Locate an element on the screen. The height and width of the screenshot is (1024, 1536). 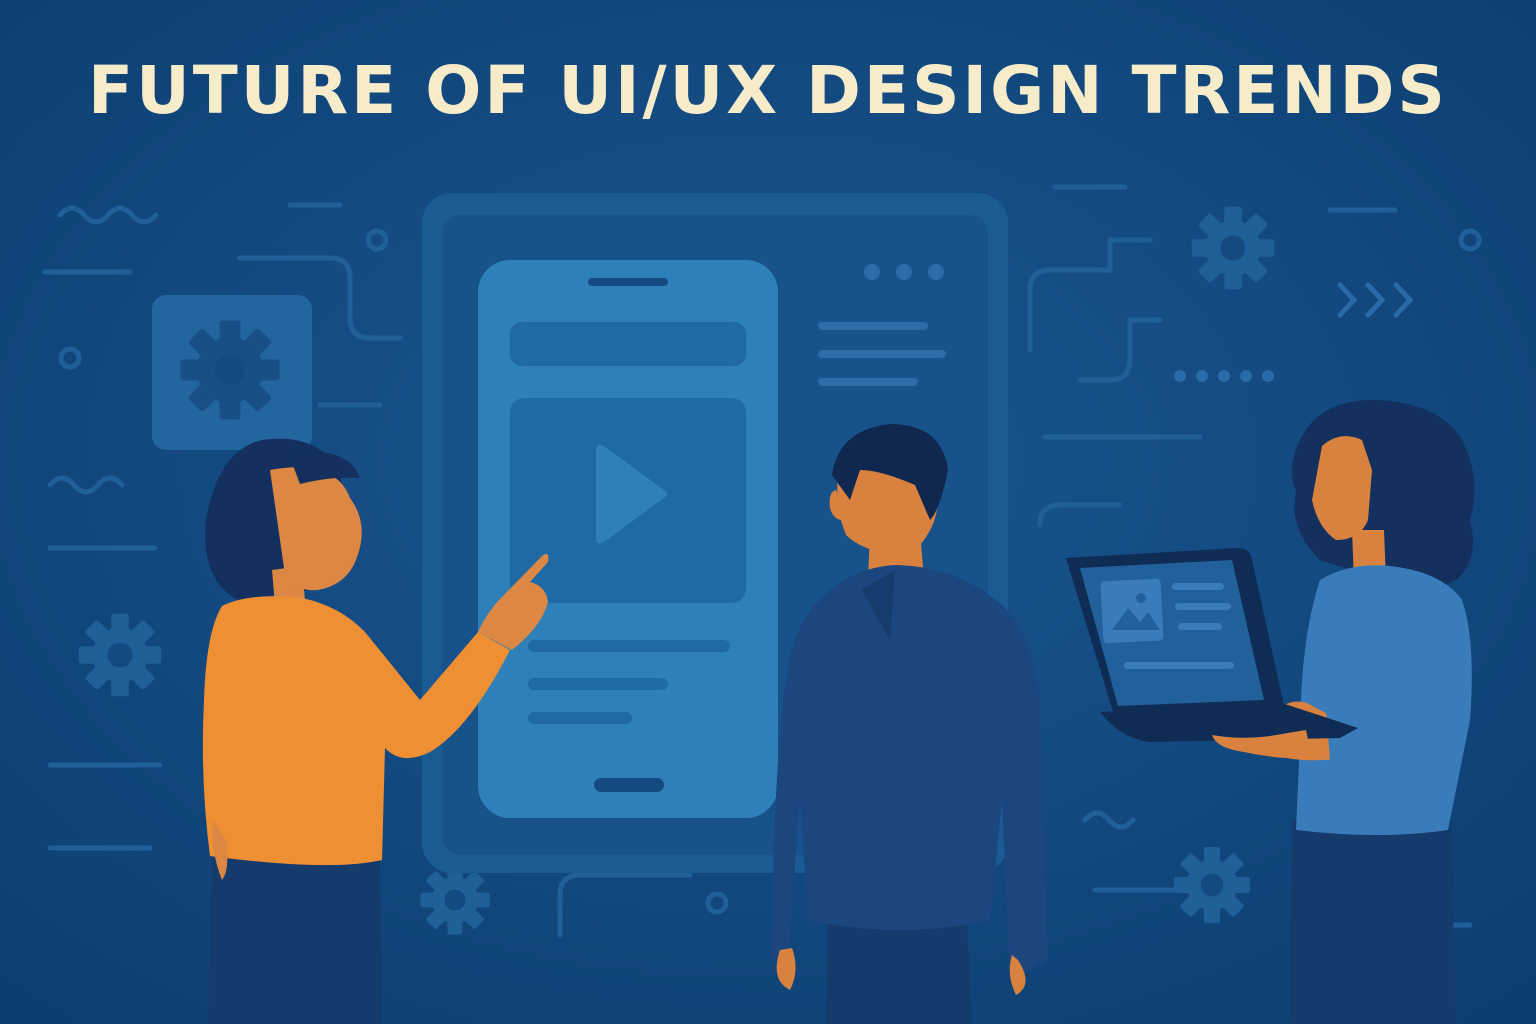
image-icon is located at coordinates (1132, 611).